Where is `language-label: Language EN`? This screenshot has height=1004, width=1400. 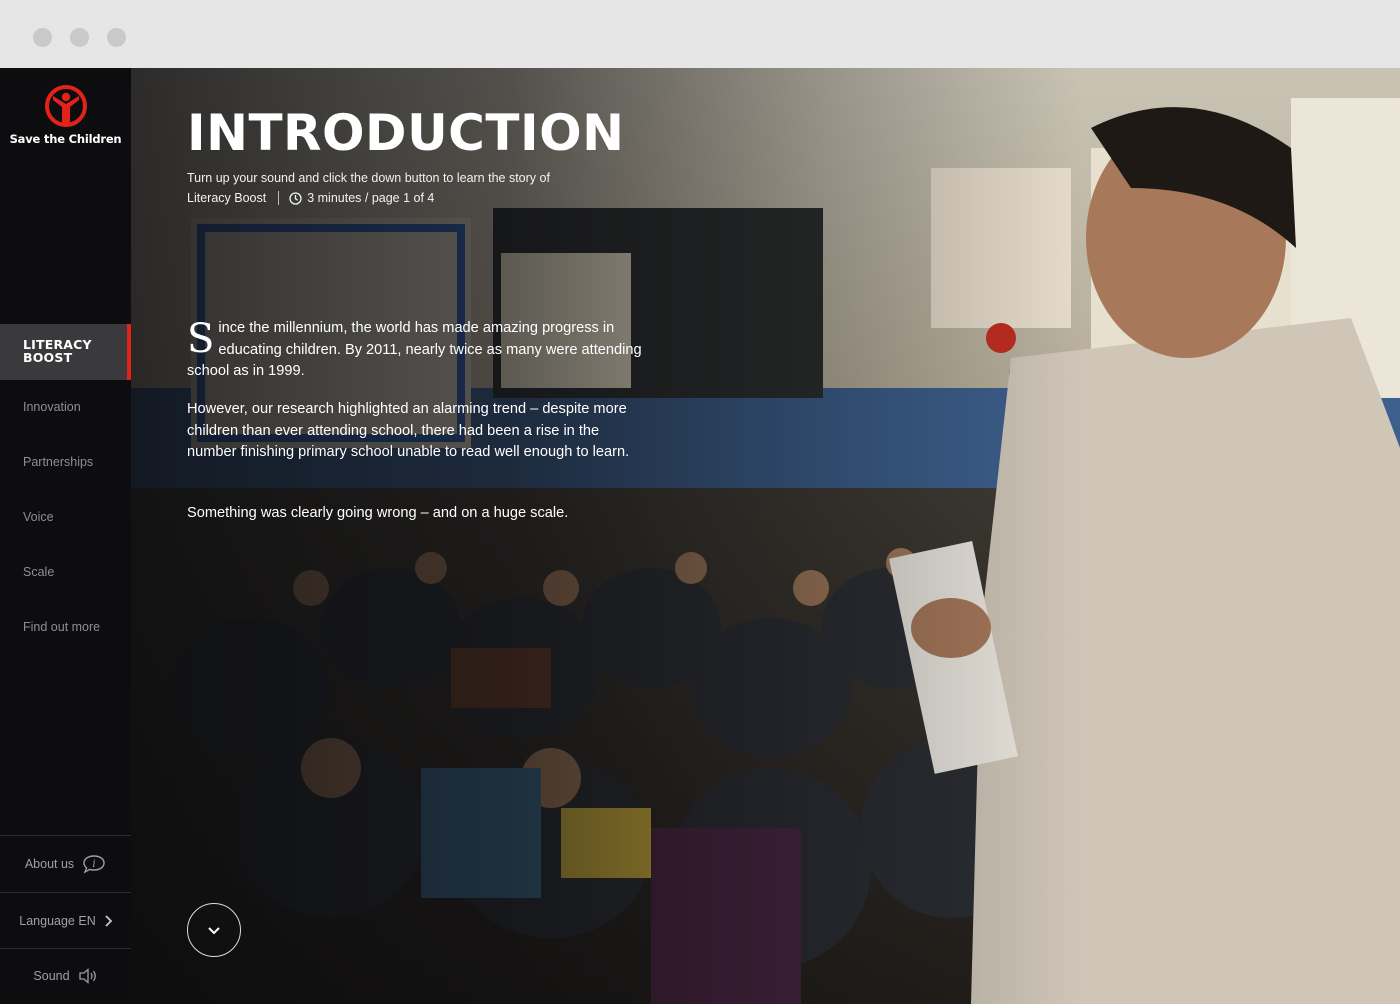 language-label: Language EN is located at coordinates (57, 921).